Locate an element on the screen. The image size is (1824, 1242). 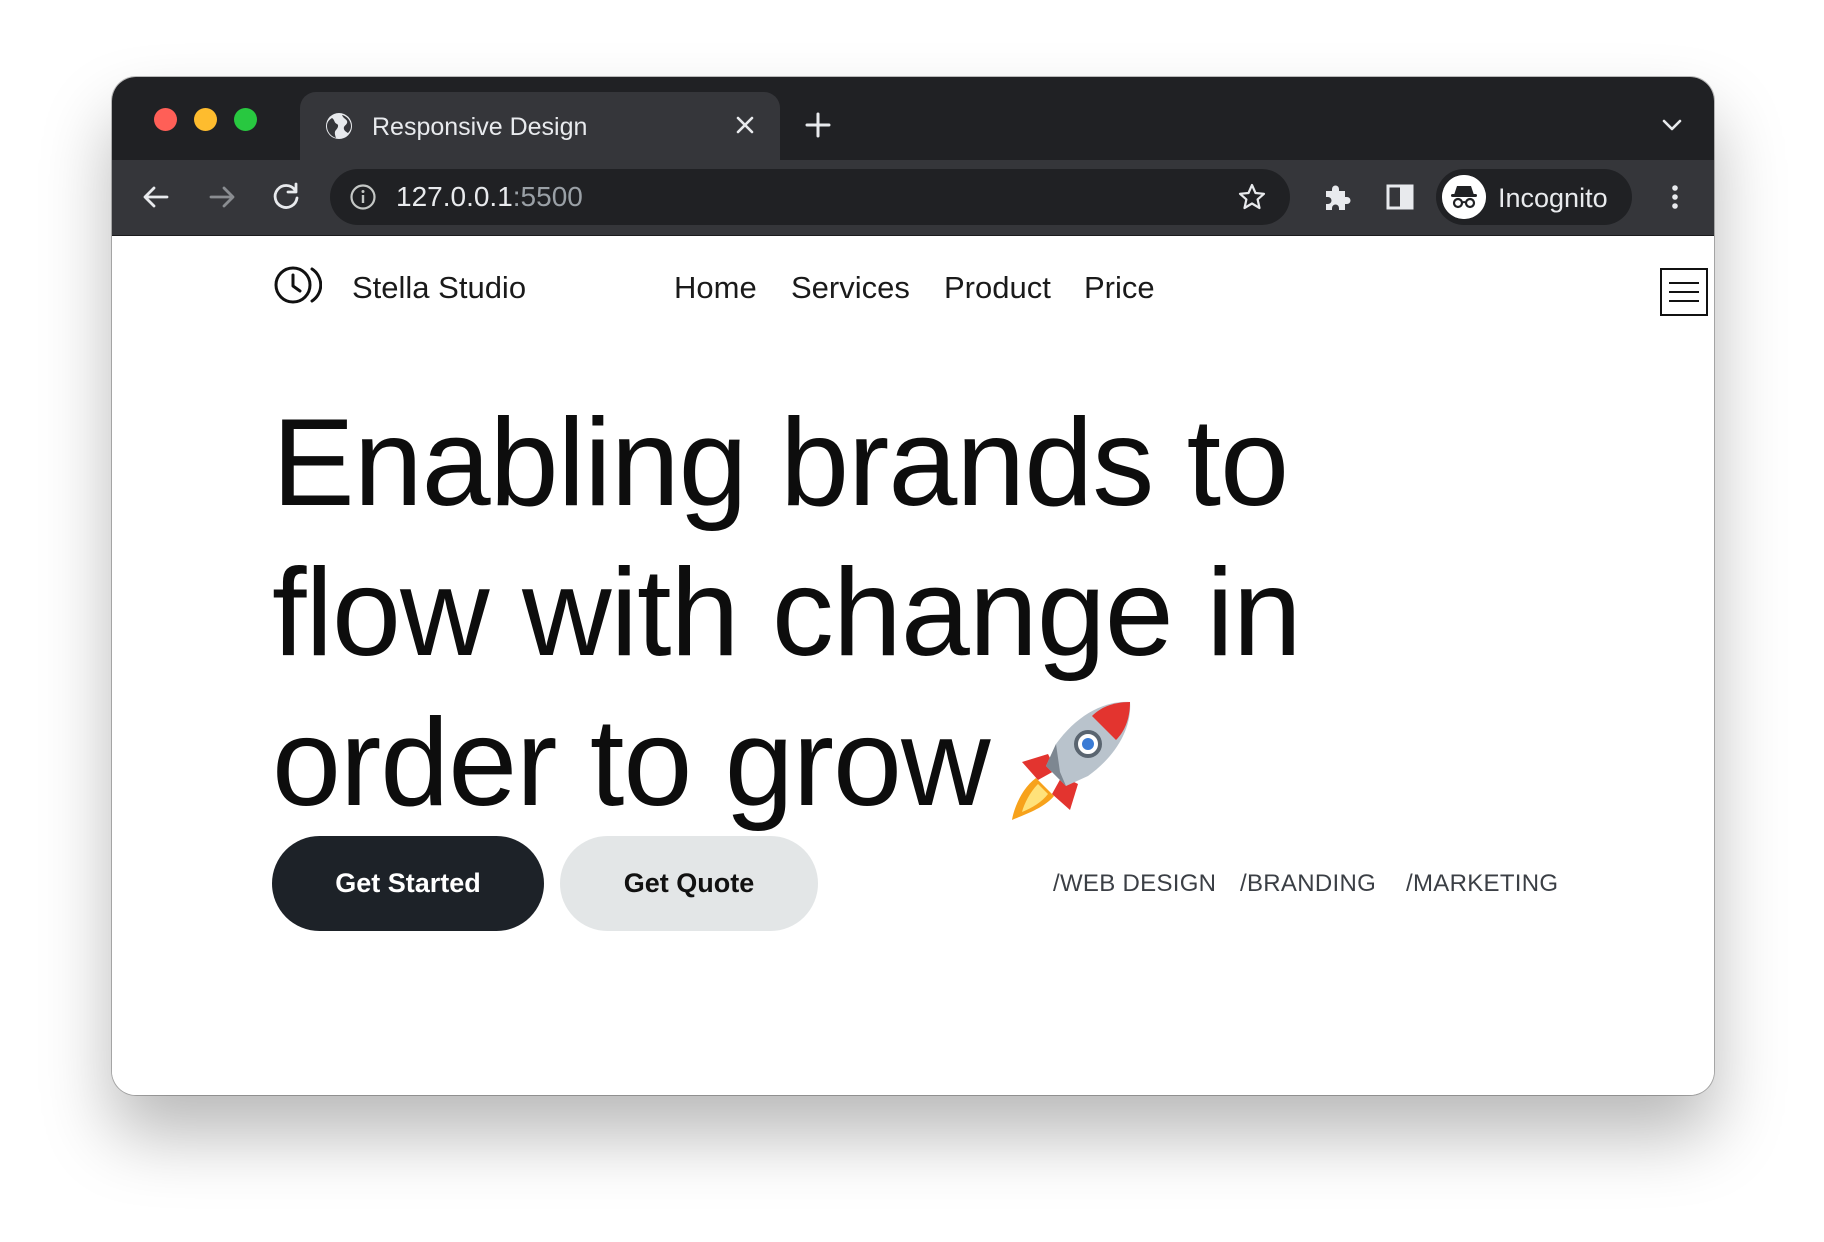
nav-link-price: Price is located at coordinates (1119, 288).